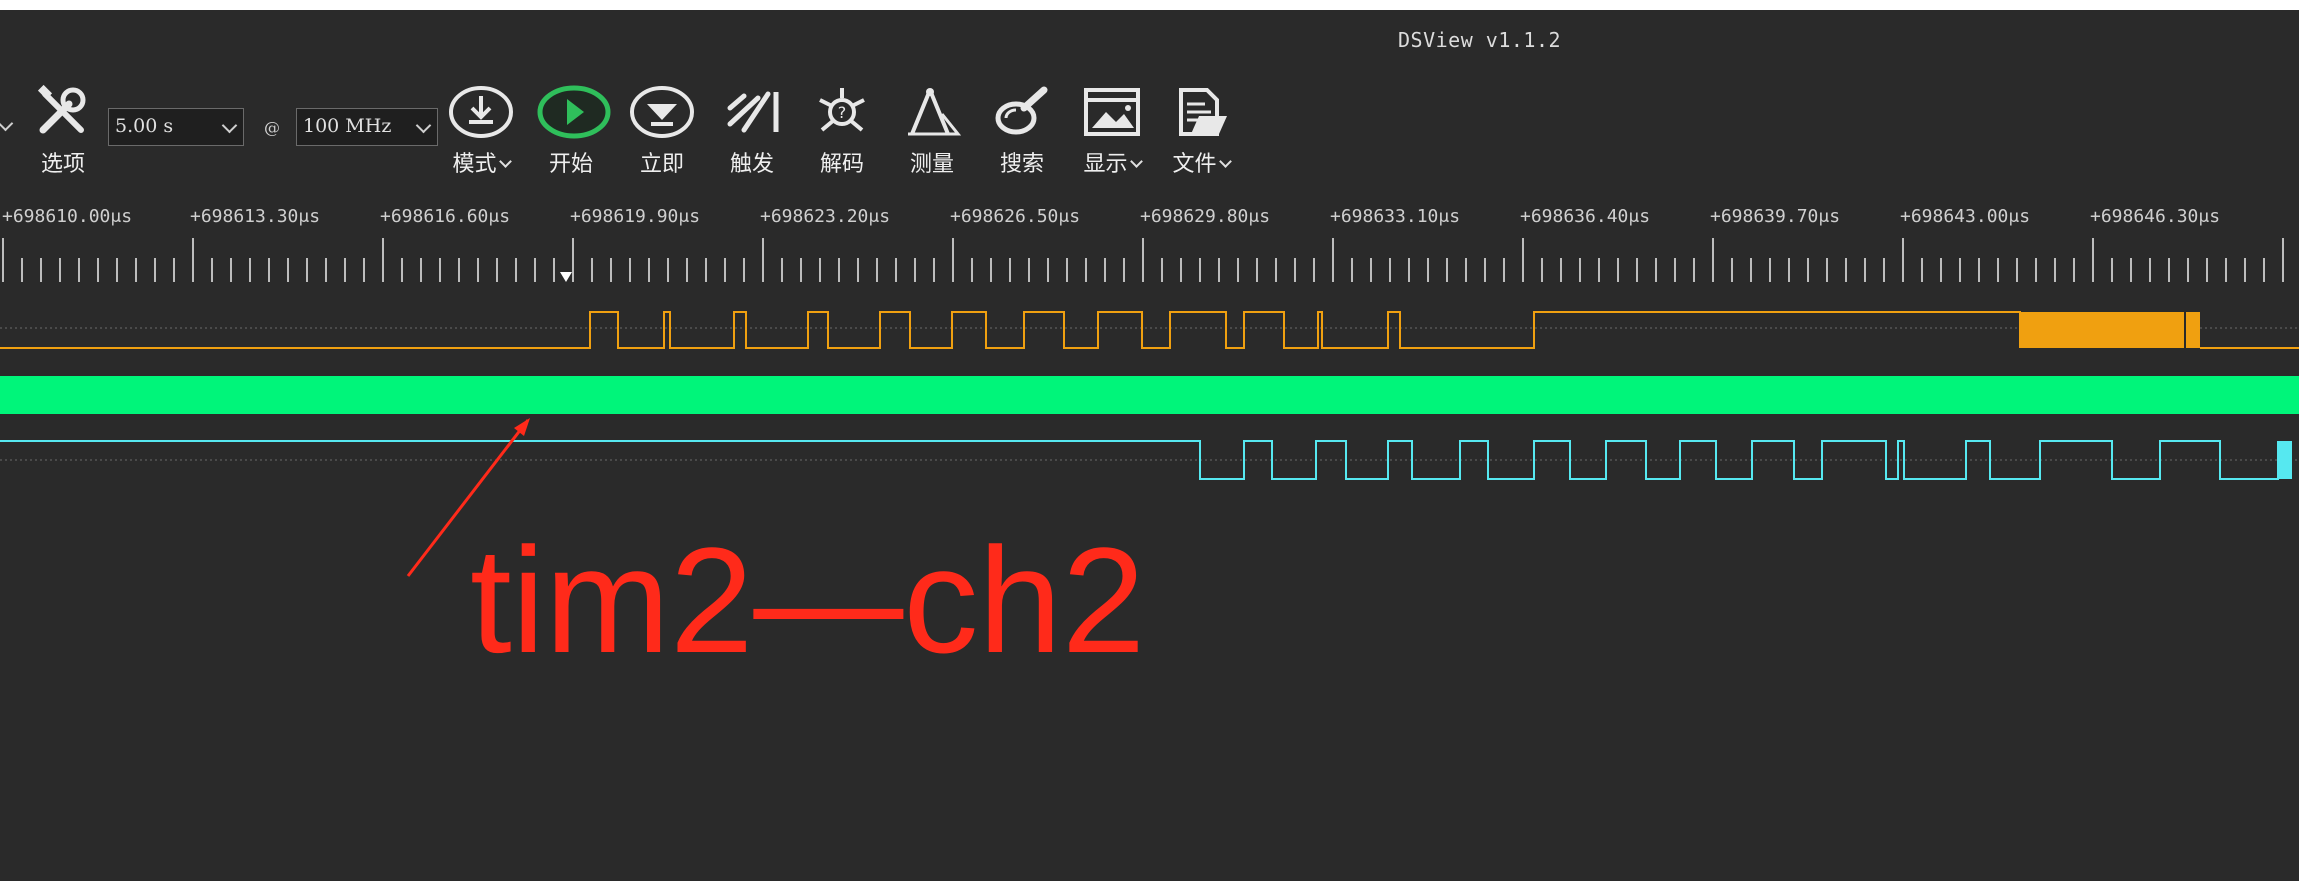  What do you see at coordinates (1149, 395) in the screenshot?
I see `ch2-signal-bar` at bounding box center [1149, 395].